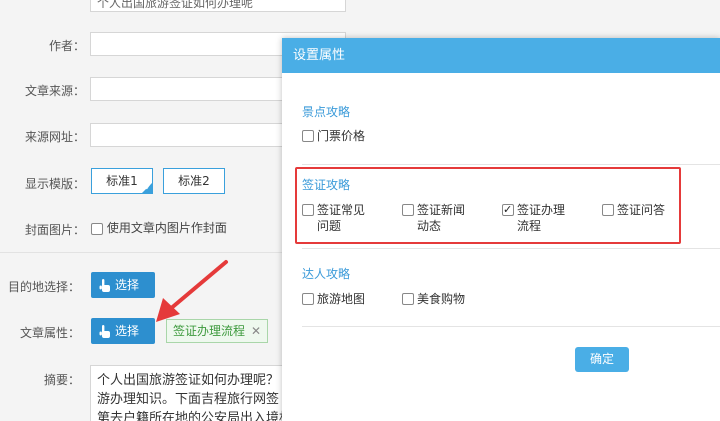 This screenshot has width=720, height=421. I want to click on template-option-standard1: 标准1 ✓, so click(122, 181).